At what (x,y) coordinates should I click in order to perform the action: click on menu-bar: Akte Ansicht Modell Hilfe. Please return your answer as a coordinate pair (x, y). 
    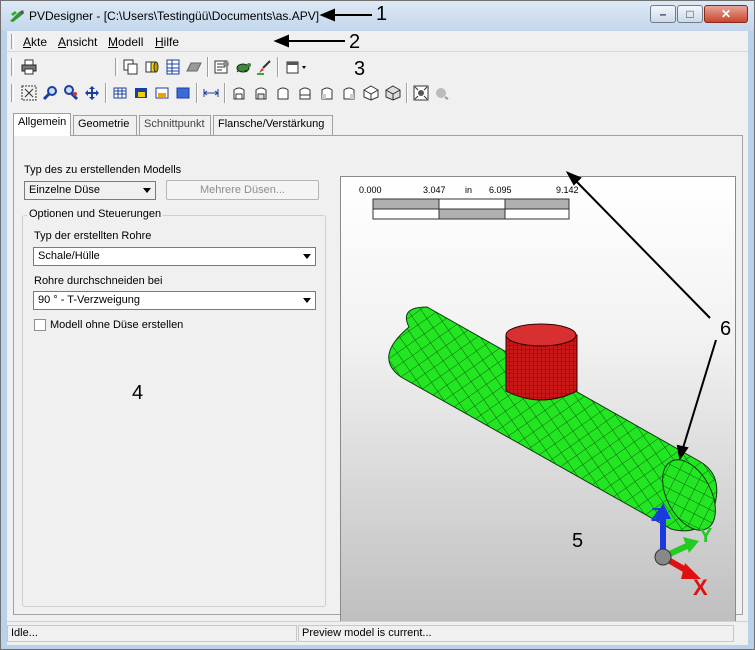
    Looking at the image, I should click on (377, 41).